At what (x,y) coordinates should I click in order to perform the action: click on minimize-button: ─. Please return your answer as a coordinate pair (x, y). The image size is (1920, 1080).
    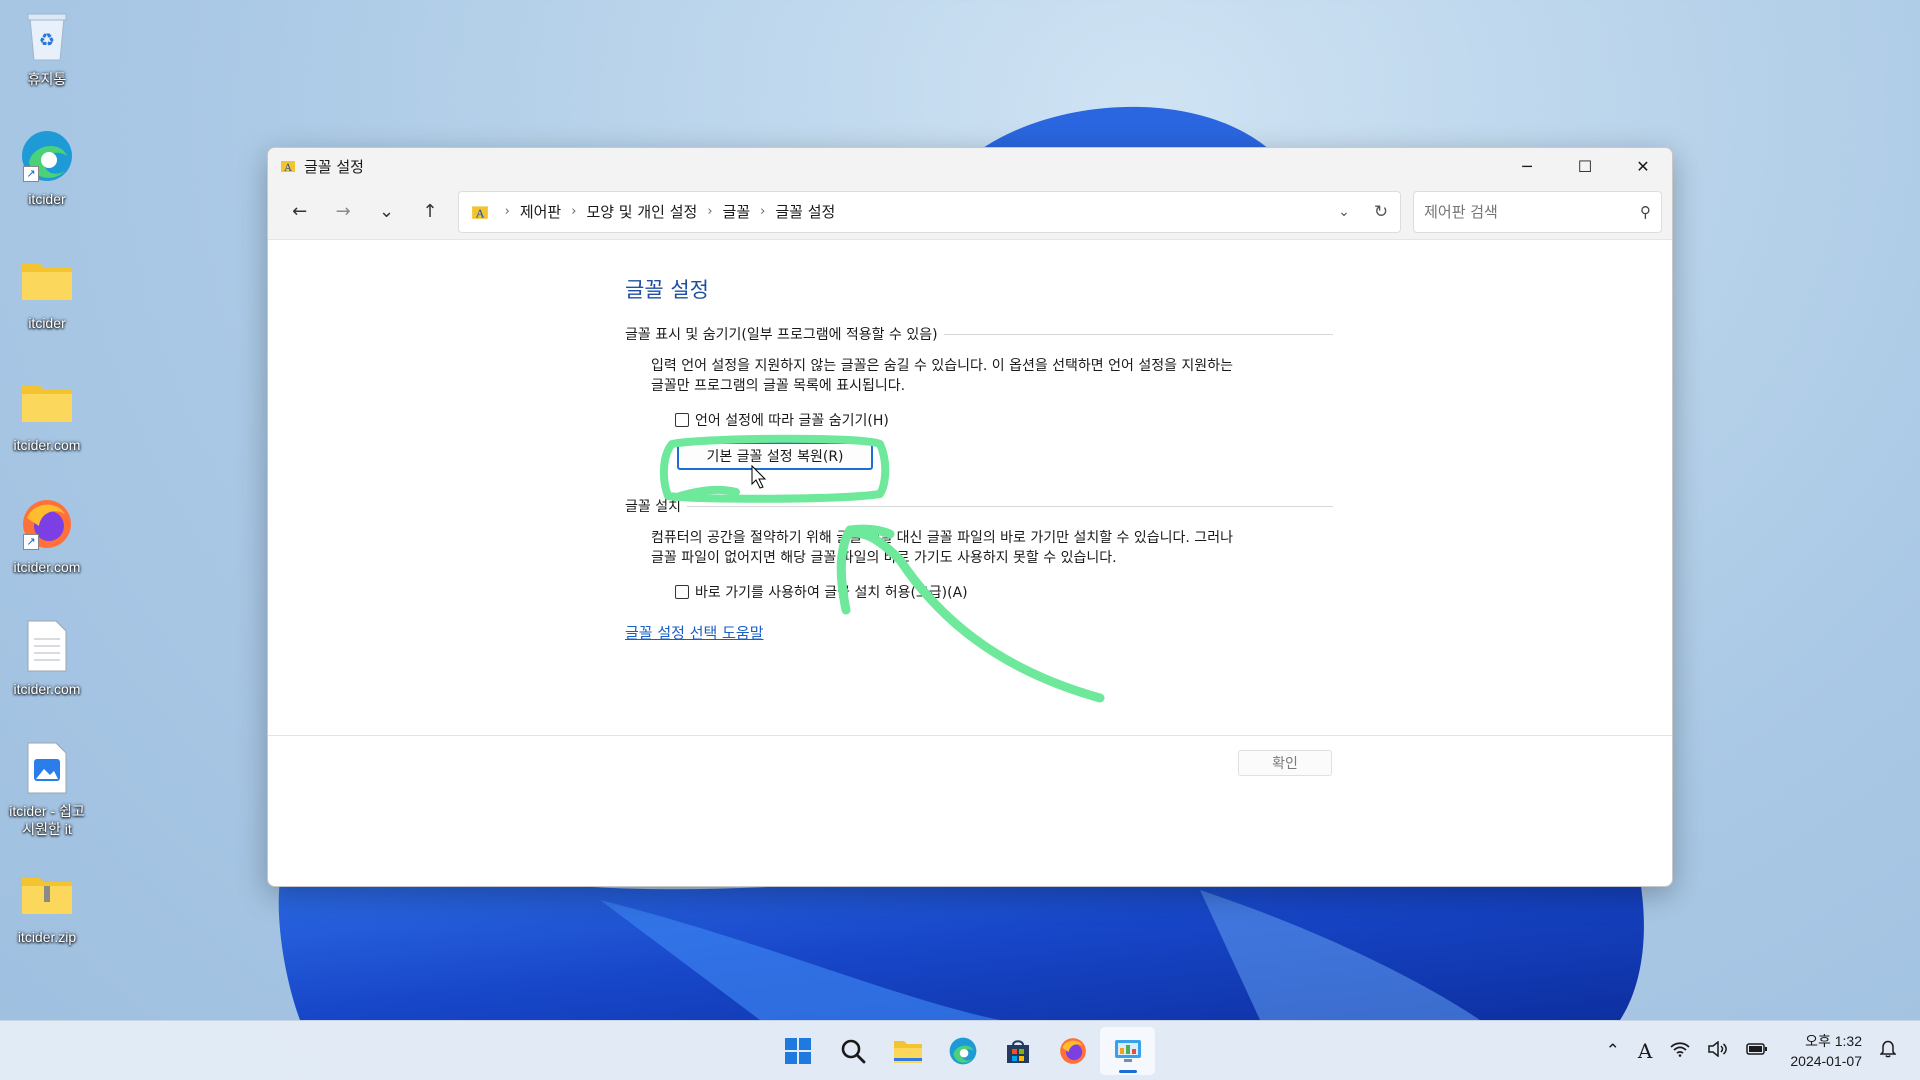
    Looking at the image, I should click on (1527, 166).